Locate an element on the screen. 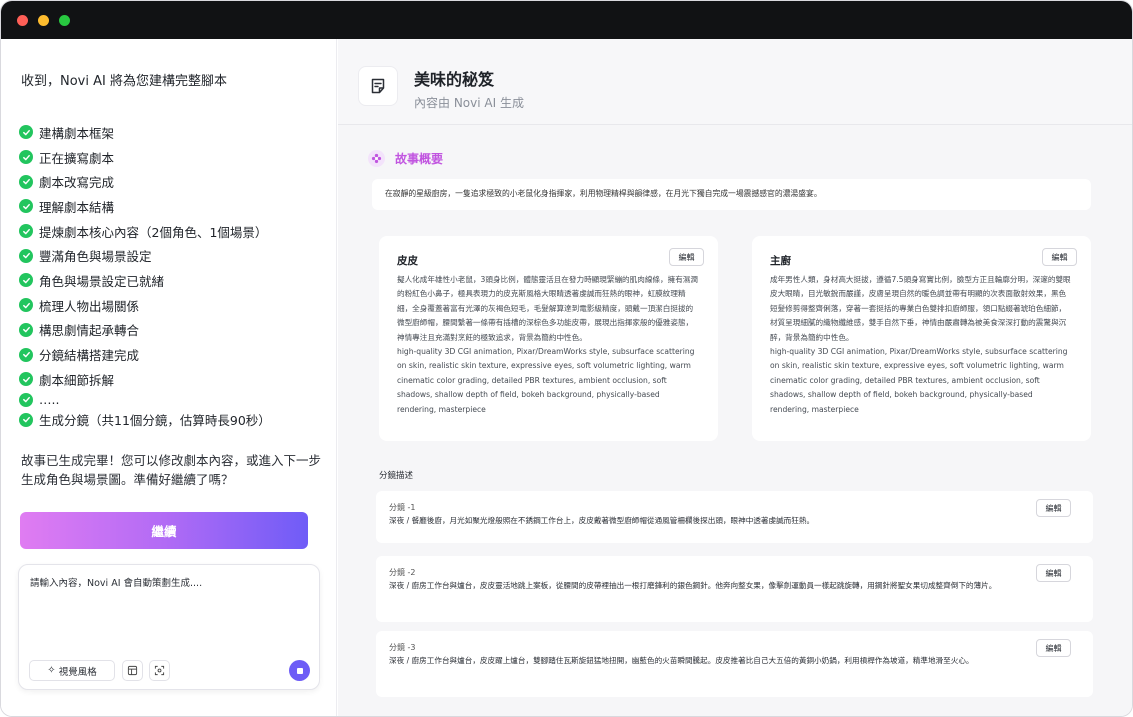 The width and height of the screenshot is (1133, 717). progress-step: 提煉劇本核心內容（2個角色、1個場景） is located at coordinates (171, 231).